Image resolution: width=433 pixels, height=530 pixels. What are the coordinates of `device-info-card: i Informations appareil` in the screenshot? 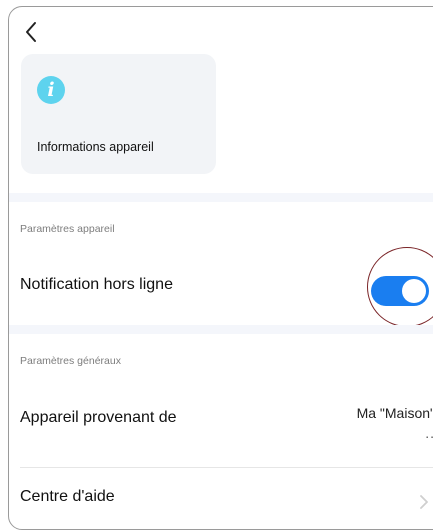 It's located at (118, 114).